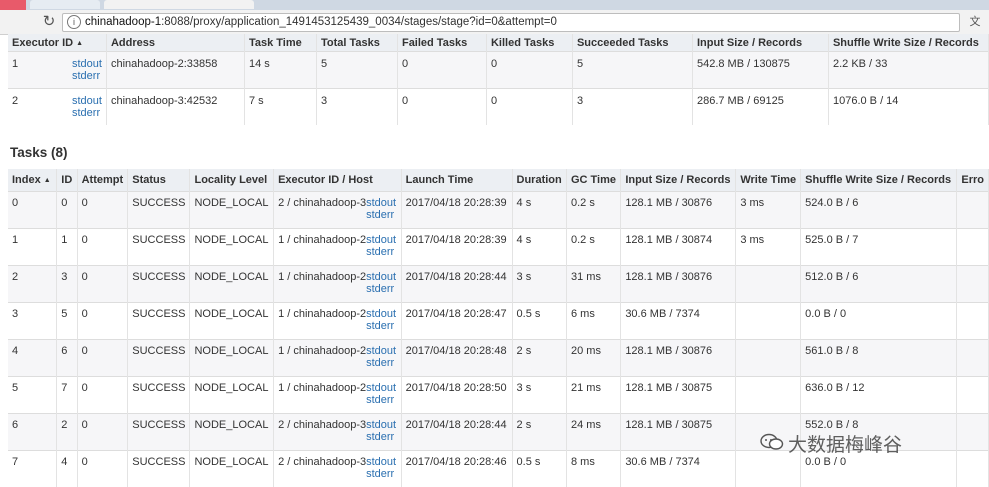 The width and height of the screenshot is (989, 487). I want to click on task-id-cell: 1, so click(67, 246).